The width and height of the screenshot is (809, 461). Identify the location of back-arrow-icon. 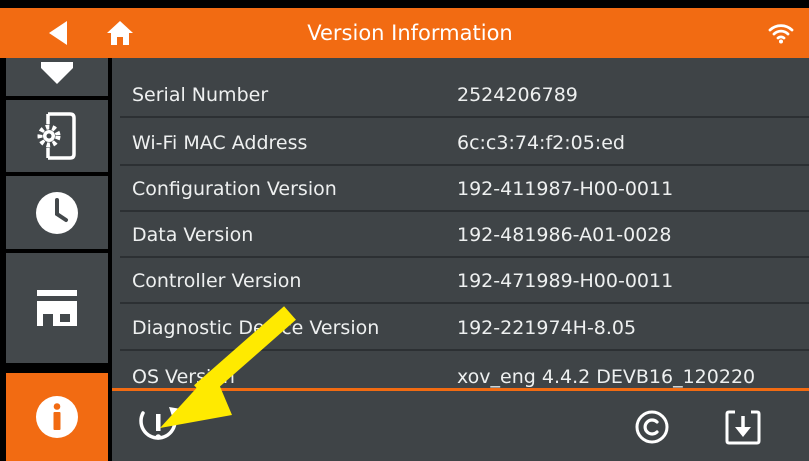
(58, 33).